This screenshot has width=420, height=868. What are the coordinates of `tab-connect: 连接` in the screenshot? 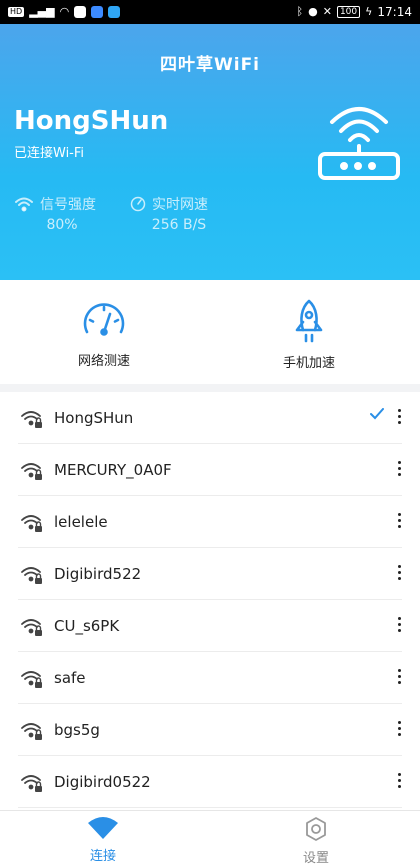 It's located at (103, 840).